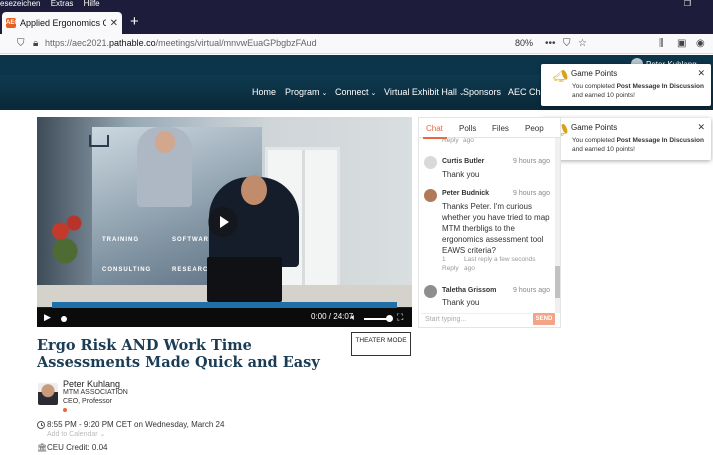  I want to click on video-corner-mark, so click(99, 141).